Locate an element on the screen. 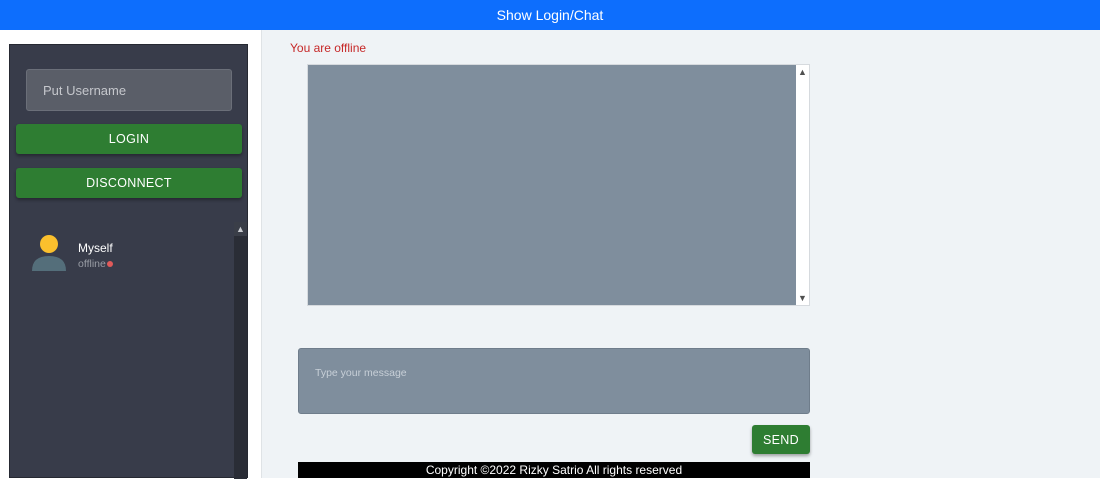 The height and width of the screenshot is (479, 1100). user-name: Myself is located at coordinates (95, 248).